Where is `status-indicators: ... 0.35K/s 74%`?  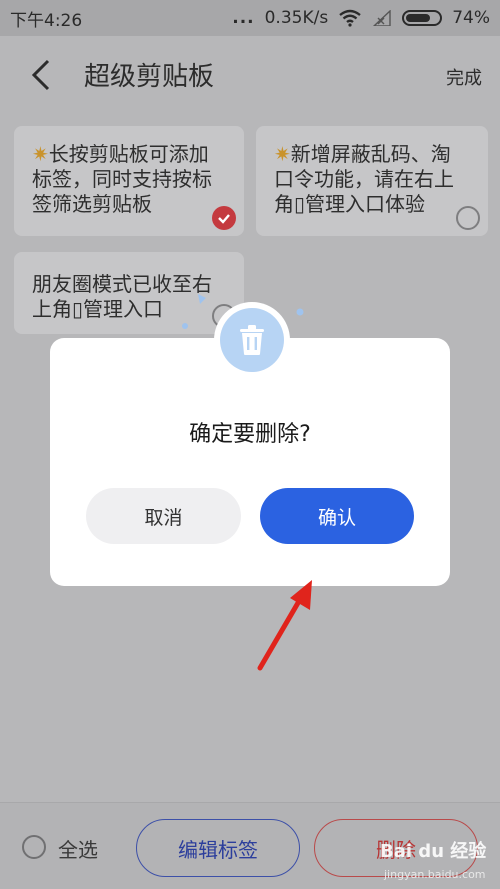 status-indicators: ... 0.35K/s 74% is located at coordinates (361, 18).